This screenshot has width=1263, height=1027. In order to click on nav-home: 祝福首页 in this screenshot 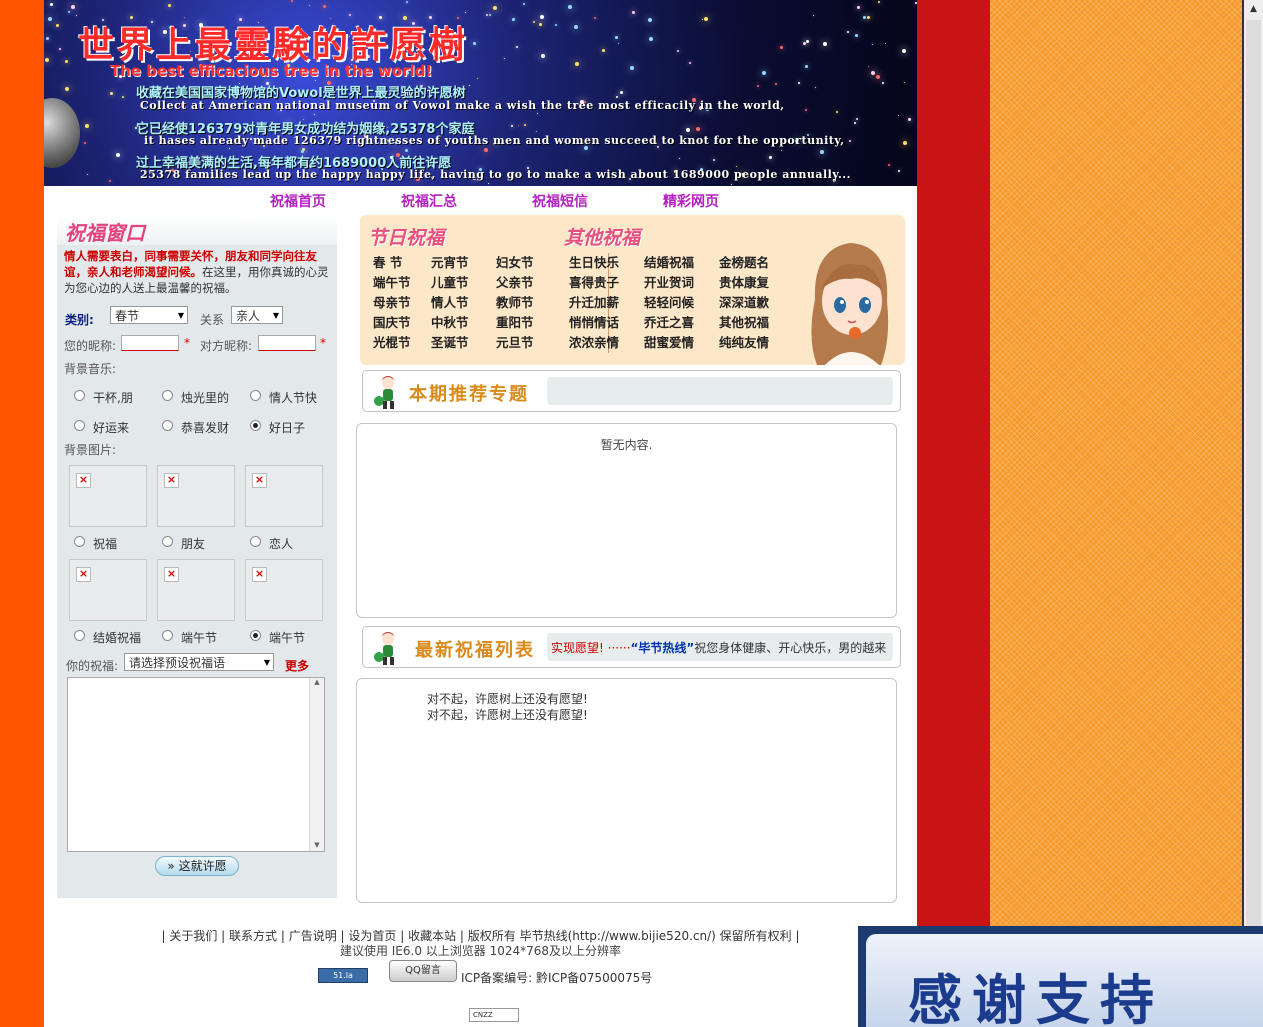, I will do `click(298, 201)`.